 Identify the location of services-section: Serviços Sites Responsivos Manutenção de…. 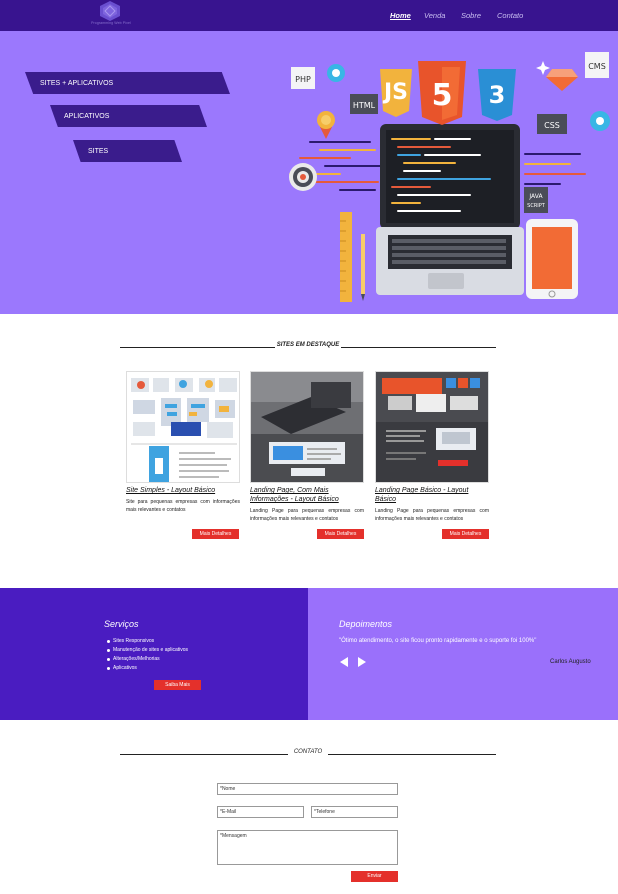
(154, 654).